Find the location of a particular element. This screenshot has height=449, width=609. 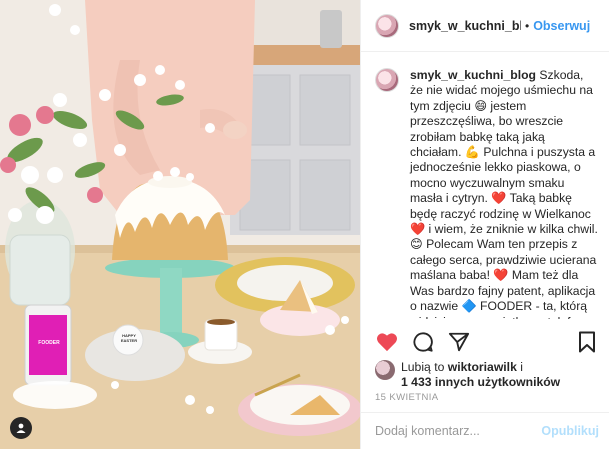

add-comment-bar: Dodaj komentarz... Opublikuj is located at coordinates (485, 430).